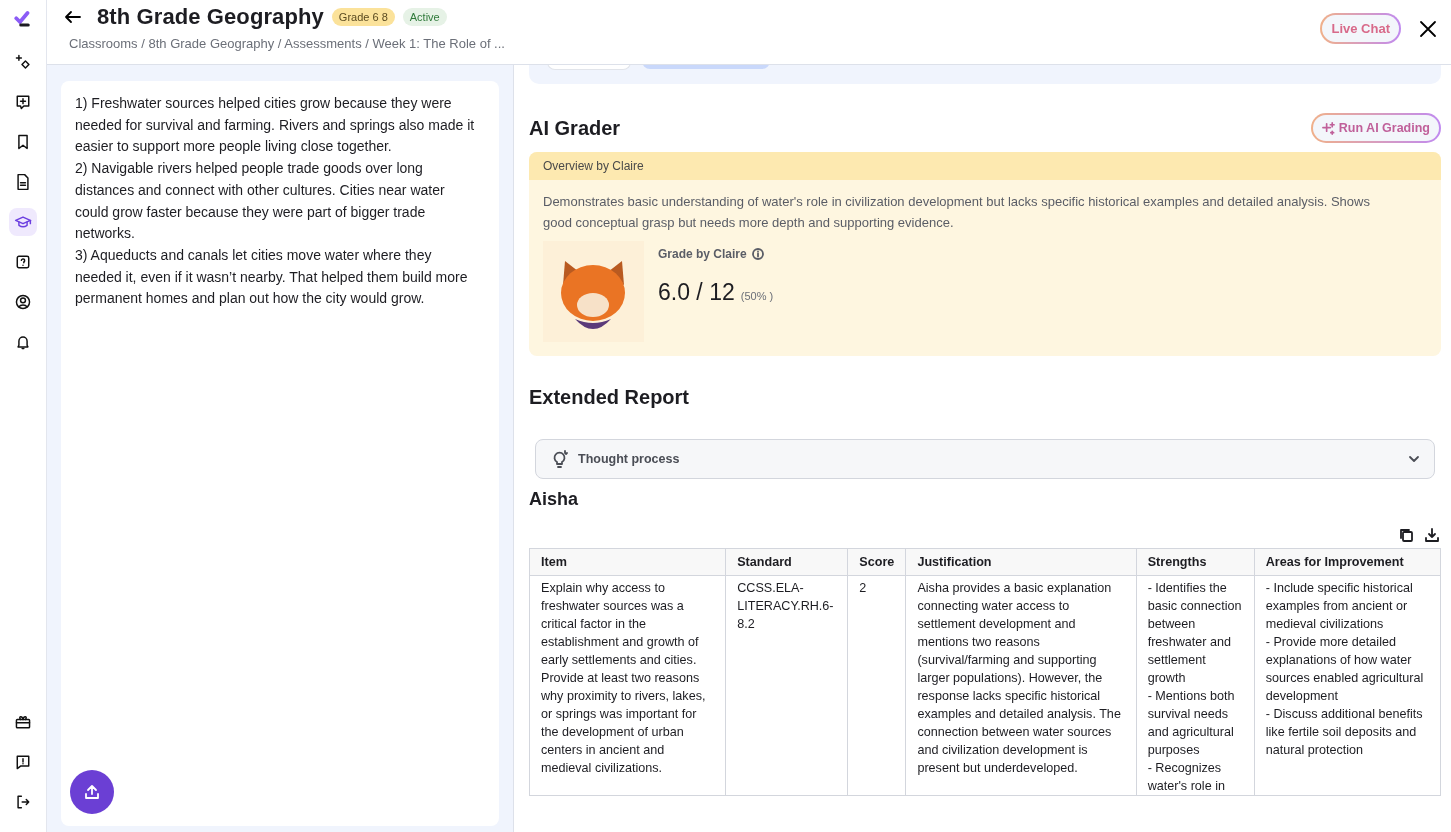 The image size is (1451, 832). I want to click on info-icon, so click(757, 254).